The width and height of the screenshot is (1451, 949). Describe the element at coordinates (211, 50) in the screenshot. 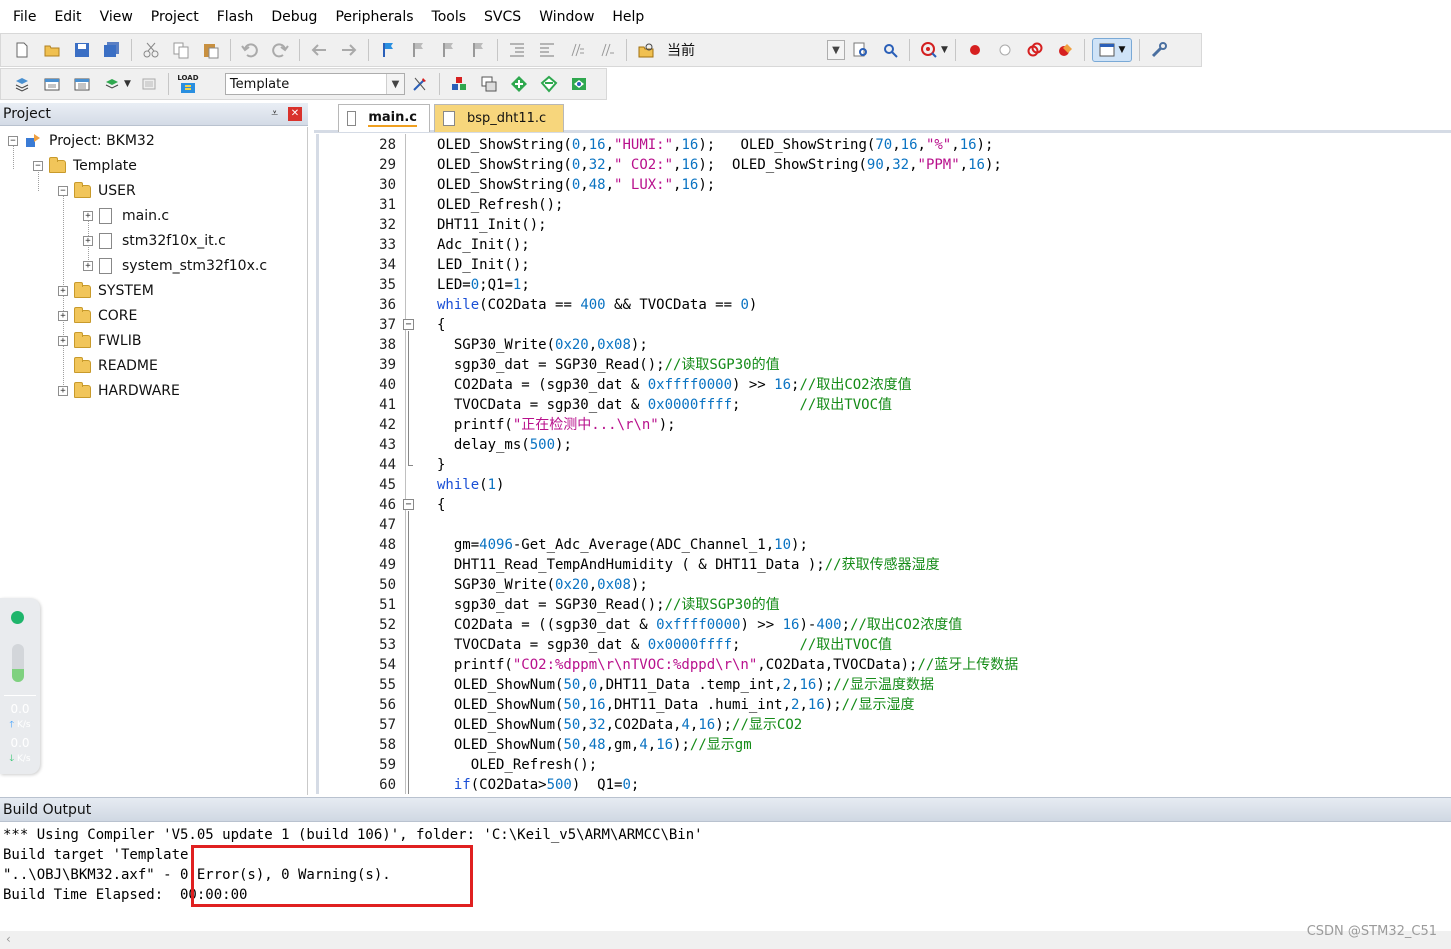

I see `paste-icon` at that location.